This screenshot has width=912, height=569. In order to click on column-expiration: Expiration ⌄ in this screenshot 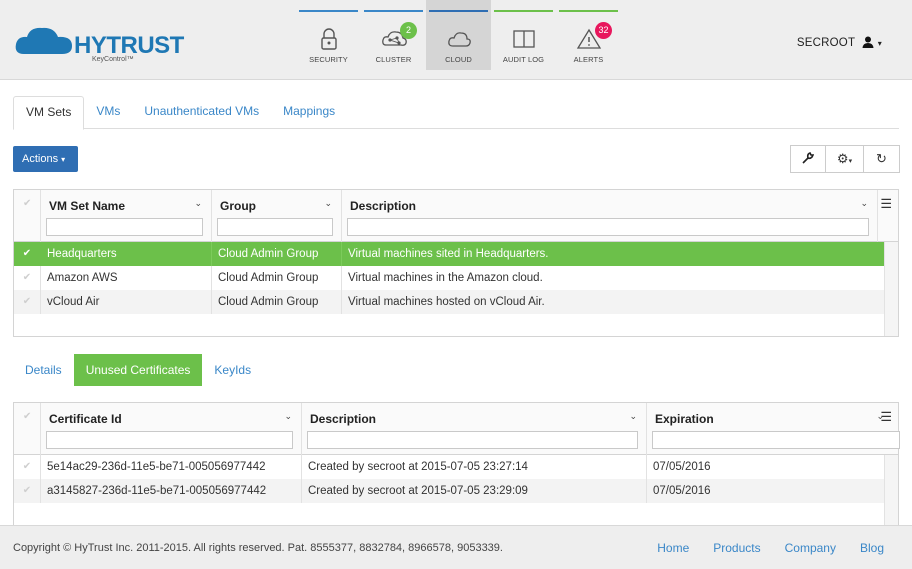, I will do `click(773, 429)`.